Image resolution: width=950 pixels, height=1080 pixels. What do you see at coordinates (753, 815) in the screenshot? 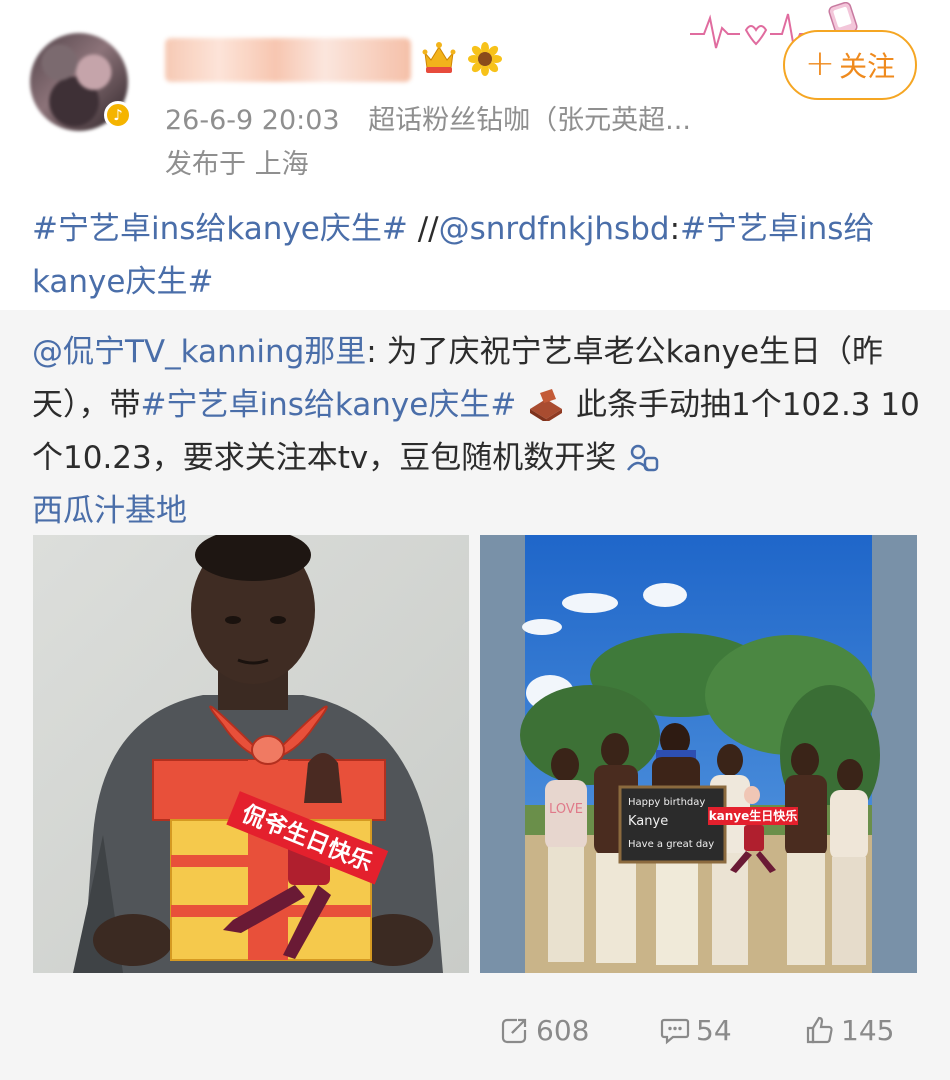
I see `right-image-caption: kanye生日快乐` at bounding box center [753, 815].